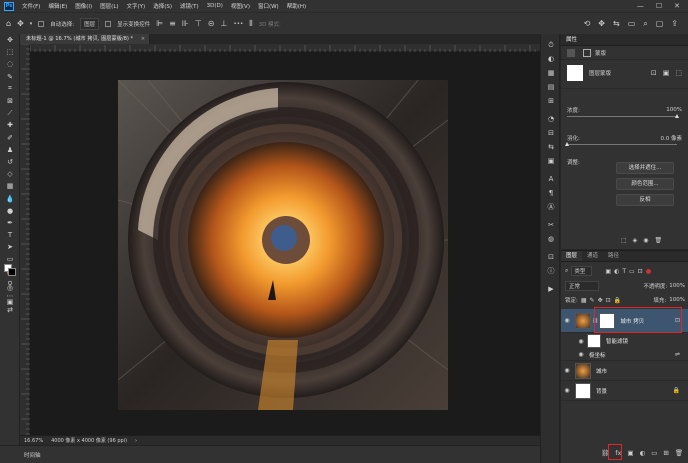 This screenshot has height=463, width=688. What do you see at coordinates (185, 23) in the screenshot?
I see `align-right-icon: ⊪` at bounding box center [185, 23].